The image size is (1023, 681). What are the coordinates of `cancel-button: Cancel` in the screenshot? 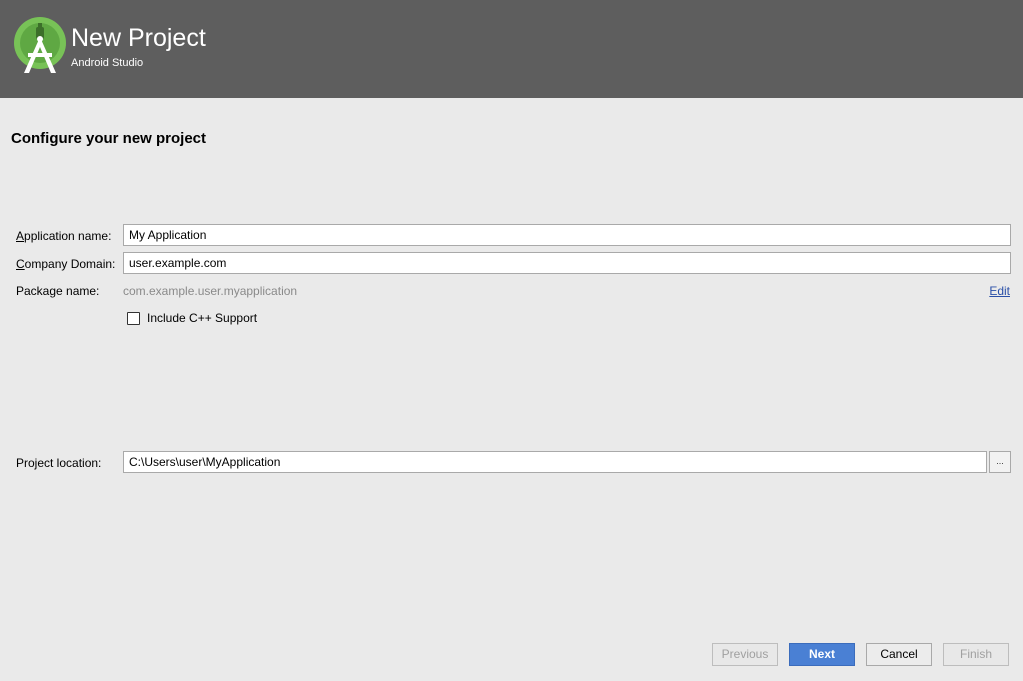 It's located at (899, 654).